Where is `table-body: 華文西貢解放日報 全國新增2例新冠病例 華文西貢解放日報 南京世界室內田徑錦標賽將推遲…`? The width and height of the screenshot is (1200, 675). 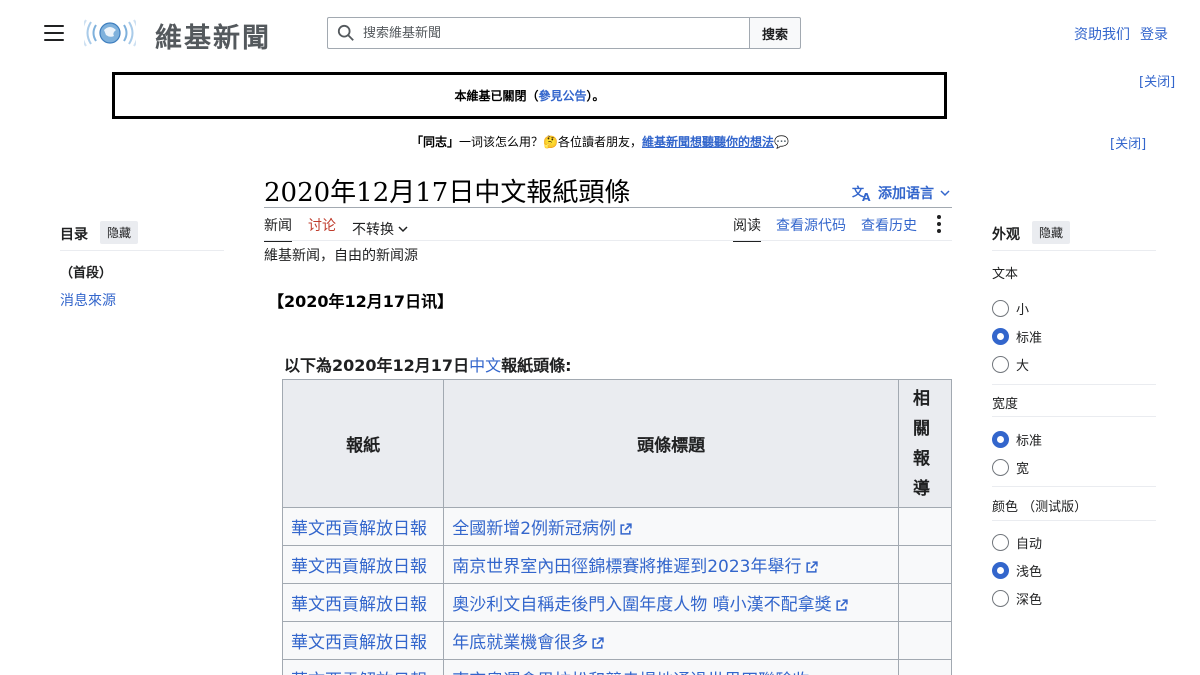
table-body: 華文西貢解放日報 全國新增2例新冠病例 華文西貢解放日報 南京世界室內田徑錦標賽將推遲… is located at coordinates (617, 591).